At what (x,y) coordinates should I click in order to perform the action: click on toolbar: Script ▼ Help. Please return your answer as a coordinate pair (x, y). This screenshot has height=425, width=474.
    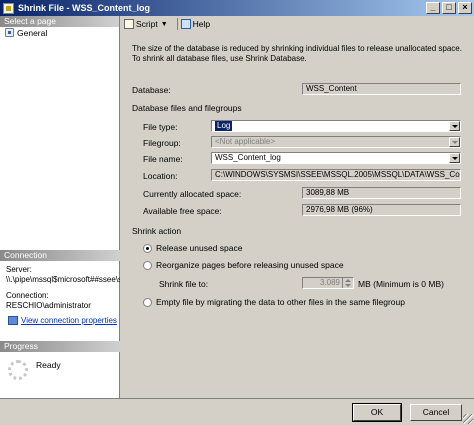
    Looking at the image, I should click on (297, 24).